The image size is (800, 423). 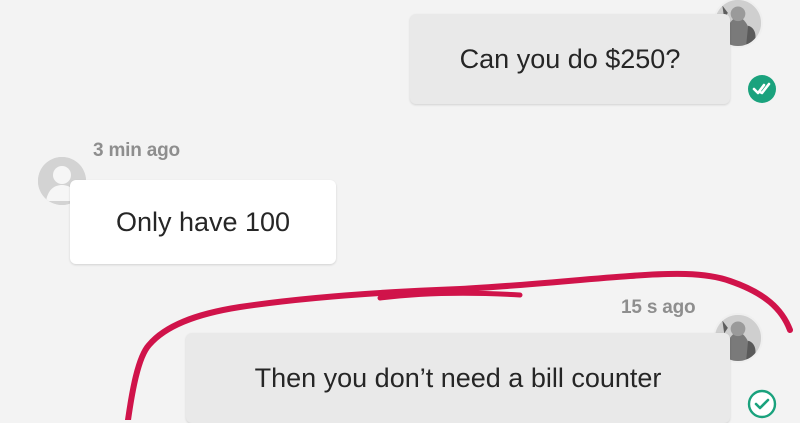 What do you see at coordinates (658, 307) in the screenshot?
I see `message-timestamp: 15 s ago` at bounding box center [658, 307].